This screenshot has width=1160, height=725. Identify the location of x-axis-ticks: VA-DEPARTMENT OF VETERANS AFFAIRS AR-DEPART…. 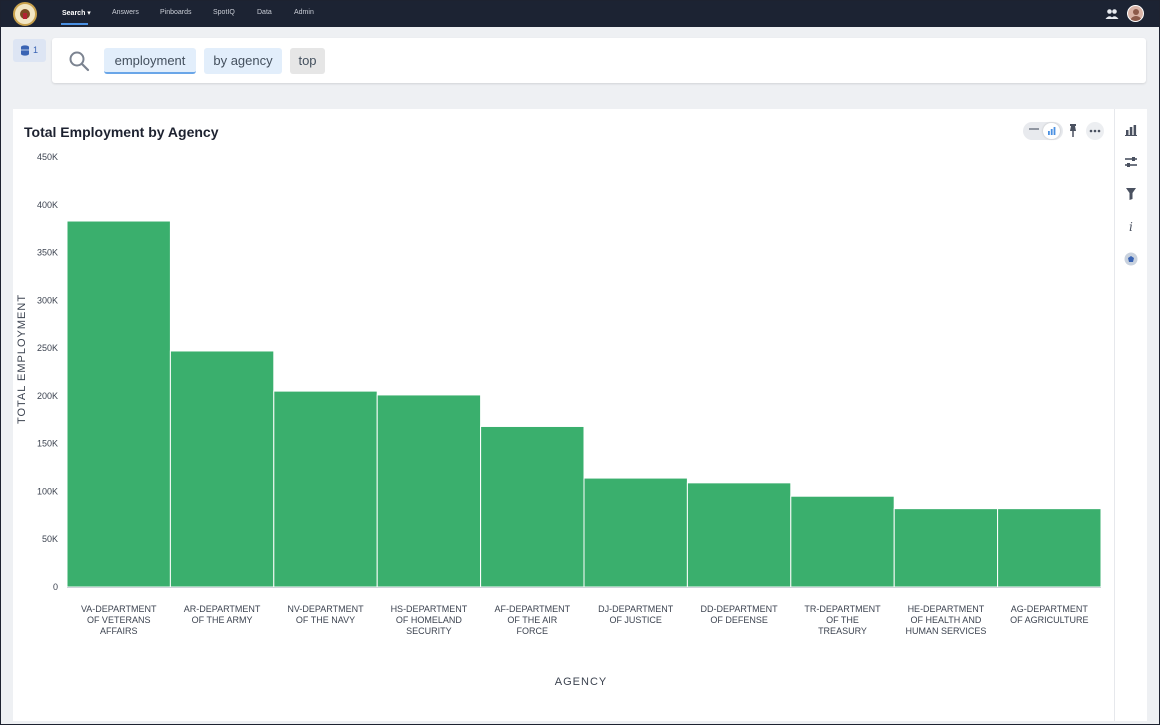
(585, 620).